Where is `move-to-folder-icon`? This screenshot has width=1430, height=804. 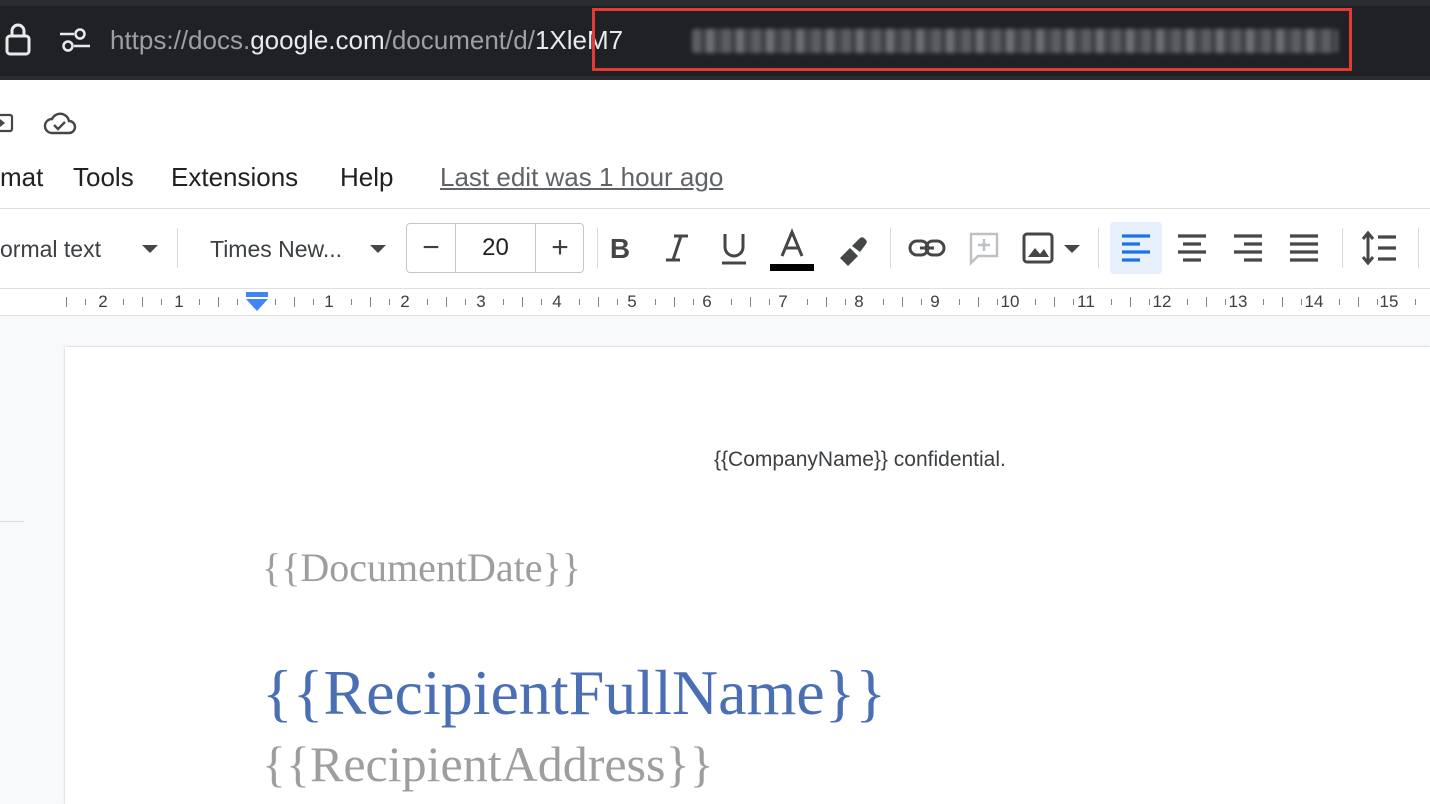 move-to-folder-icon is located at coordinates (7, 123).